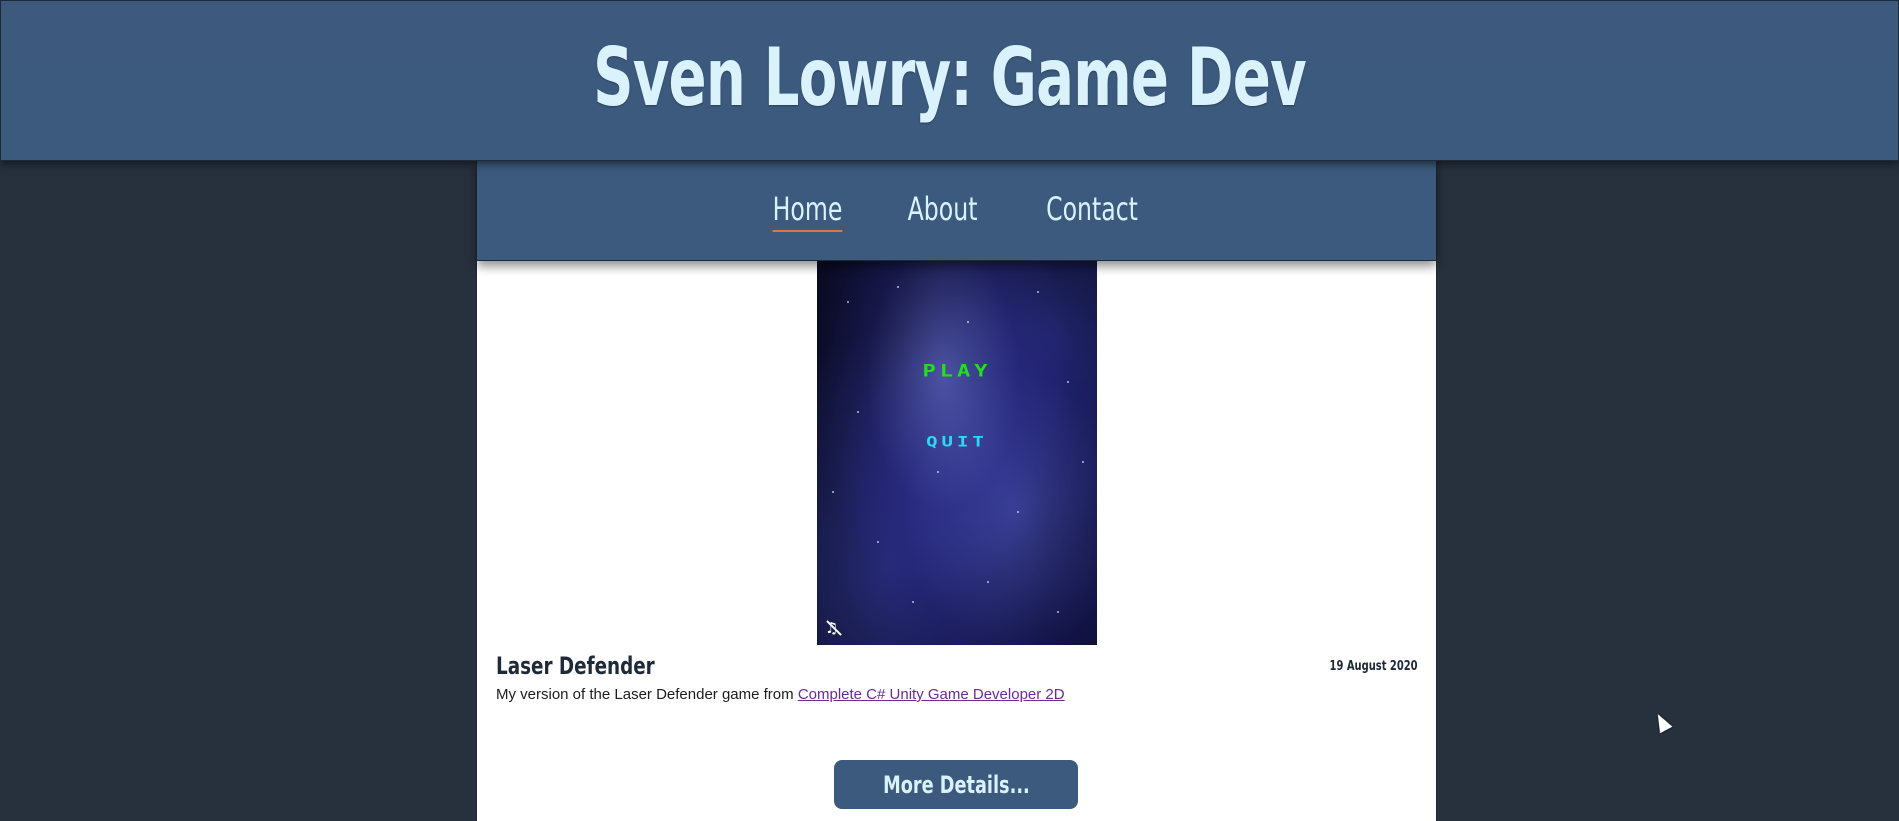 The height and width of the screenshot is (821, 1899). I want to click on nav-item-contact: Contact, so click(1092, 211).